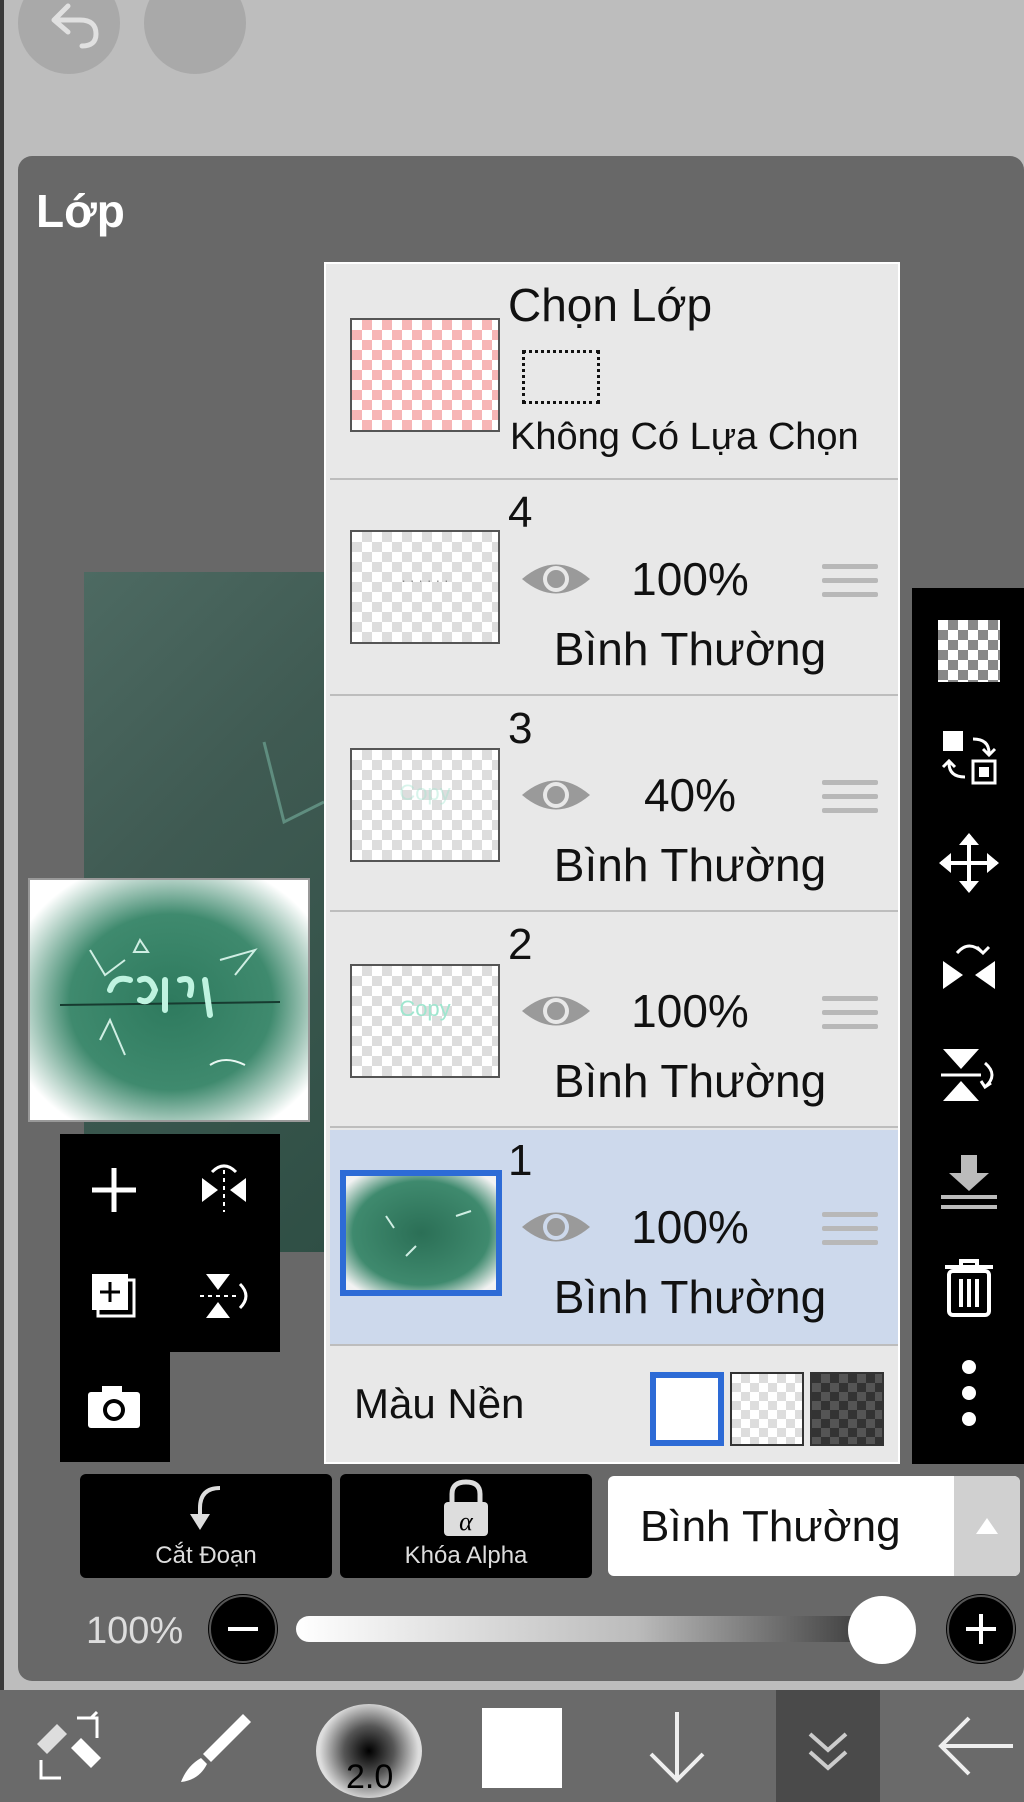 Image resolution: width=1024 pixels, height=1802 pixels. Describe the element at coordinates (206, 1526) in the screenshot. I see `clipping-button: Cắt Đoạn` at that location.